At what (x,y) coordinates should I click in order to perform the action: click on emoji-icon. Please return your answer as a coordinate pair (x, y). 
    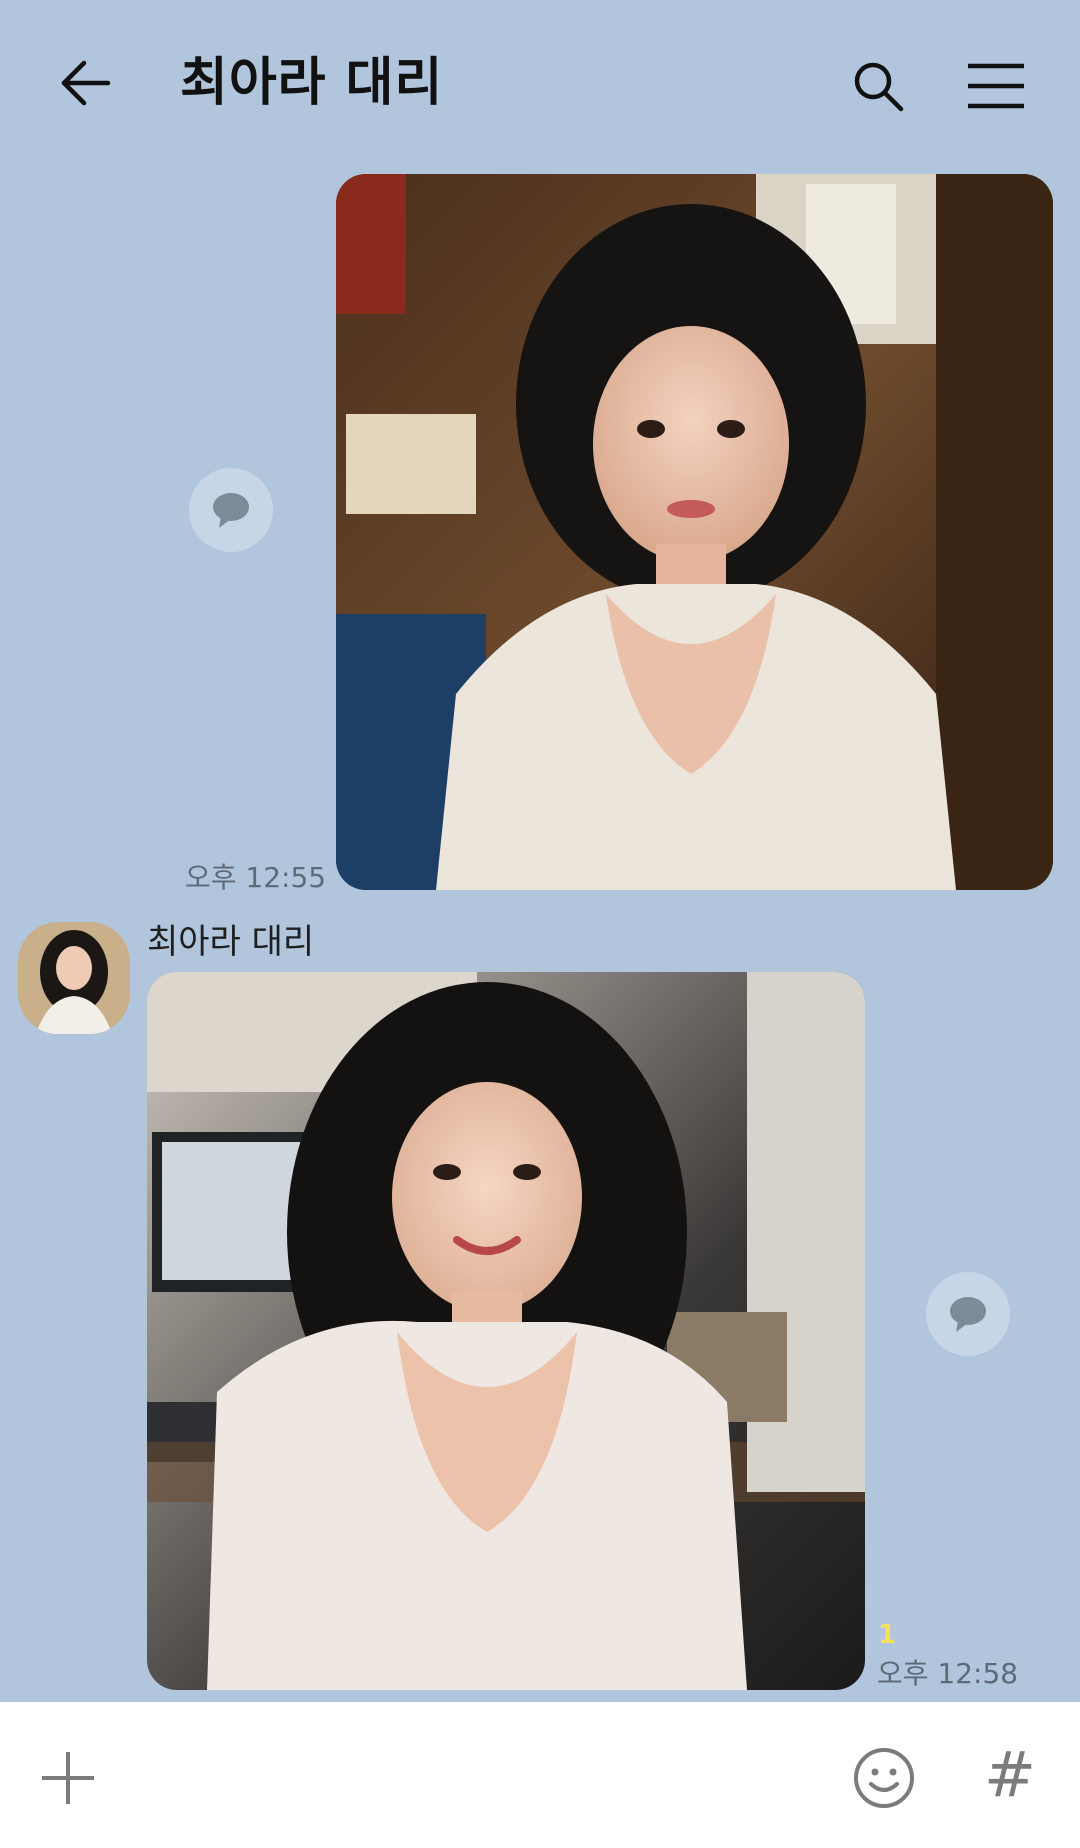
    Looking at the image, I should click on (884, 1778).